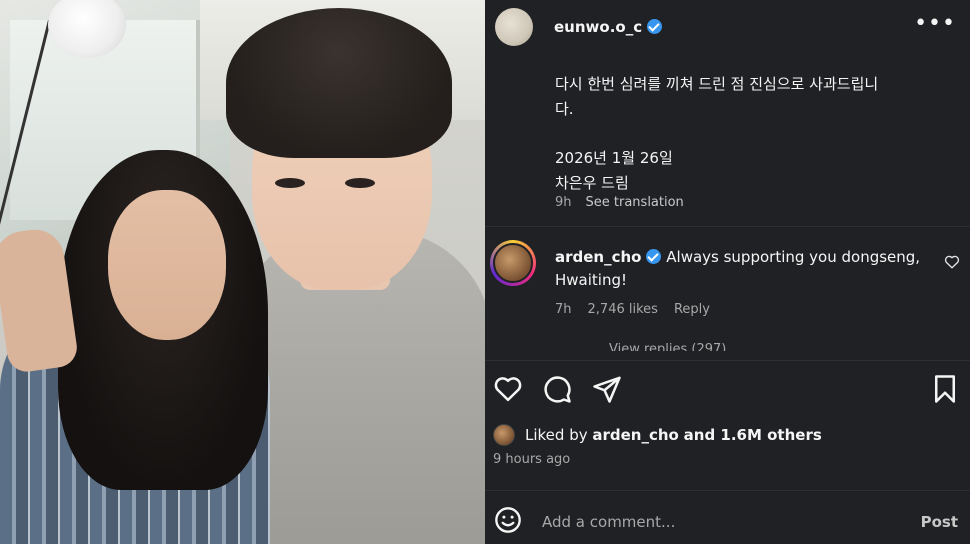 Image resolution: width=970 pixels, height=544 pixels. I want to click on comment-meta: 7h 2,746 likes Reply, so click(632, 309).